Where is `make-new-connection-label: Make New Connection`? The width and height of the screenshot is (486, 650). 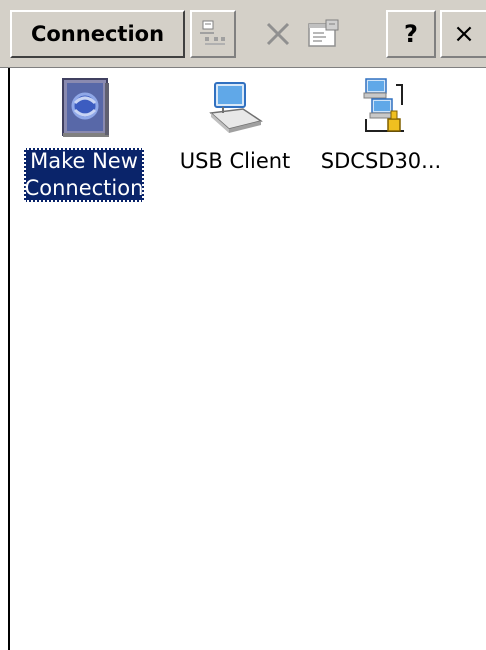 make-new-connection-label: Make New Connection is located at coordinates (84, 175).